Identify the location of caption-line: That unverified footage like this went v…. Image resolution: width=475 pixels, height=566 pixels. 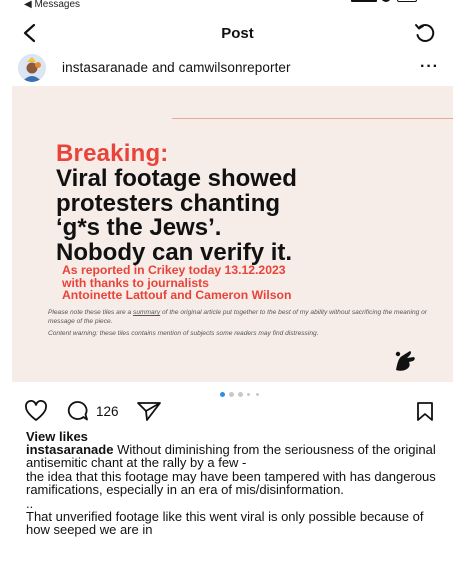
(225, 523).